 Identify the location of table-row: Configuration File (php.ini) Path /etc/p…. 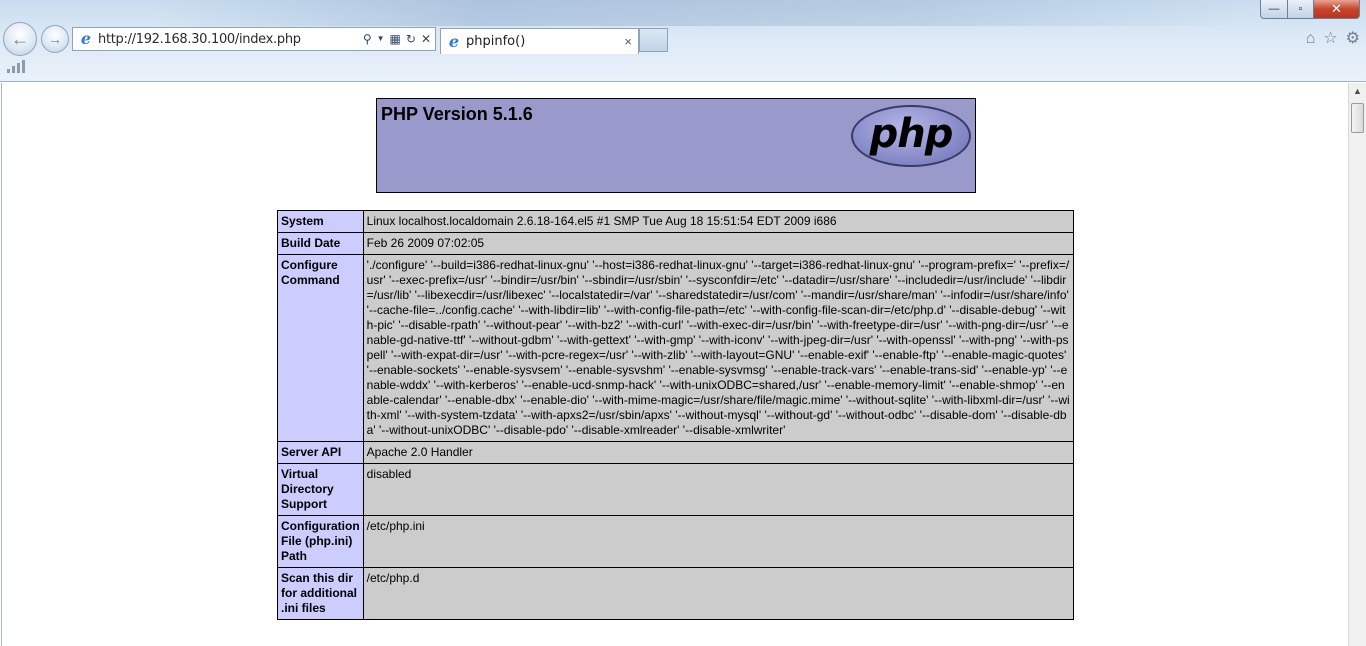
(676, 541).